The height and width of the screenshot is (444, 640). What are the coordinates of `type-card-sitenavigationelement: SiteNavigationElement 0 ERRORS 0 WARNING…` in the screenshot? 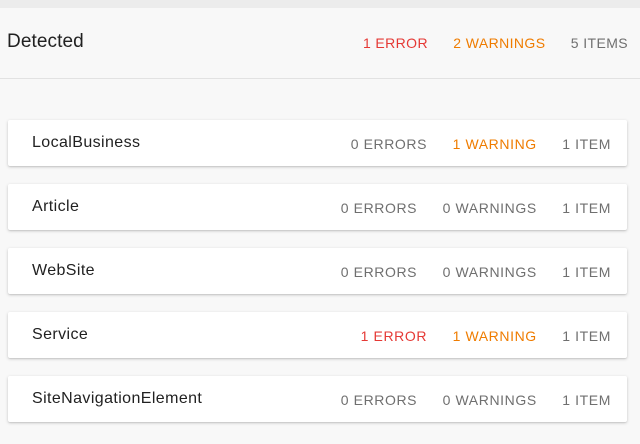 It's located at (317, 399).